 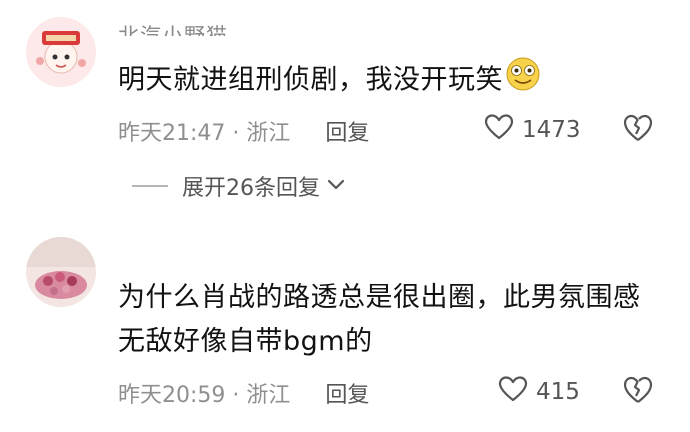 I want to click on like-button: 415, so click(x=539, y=392).